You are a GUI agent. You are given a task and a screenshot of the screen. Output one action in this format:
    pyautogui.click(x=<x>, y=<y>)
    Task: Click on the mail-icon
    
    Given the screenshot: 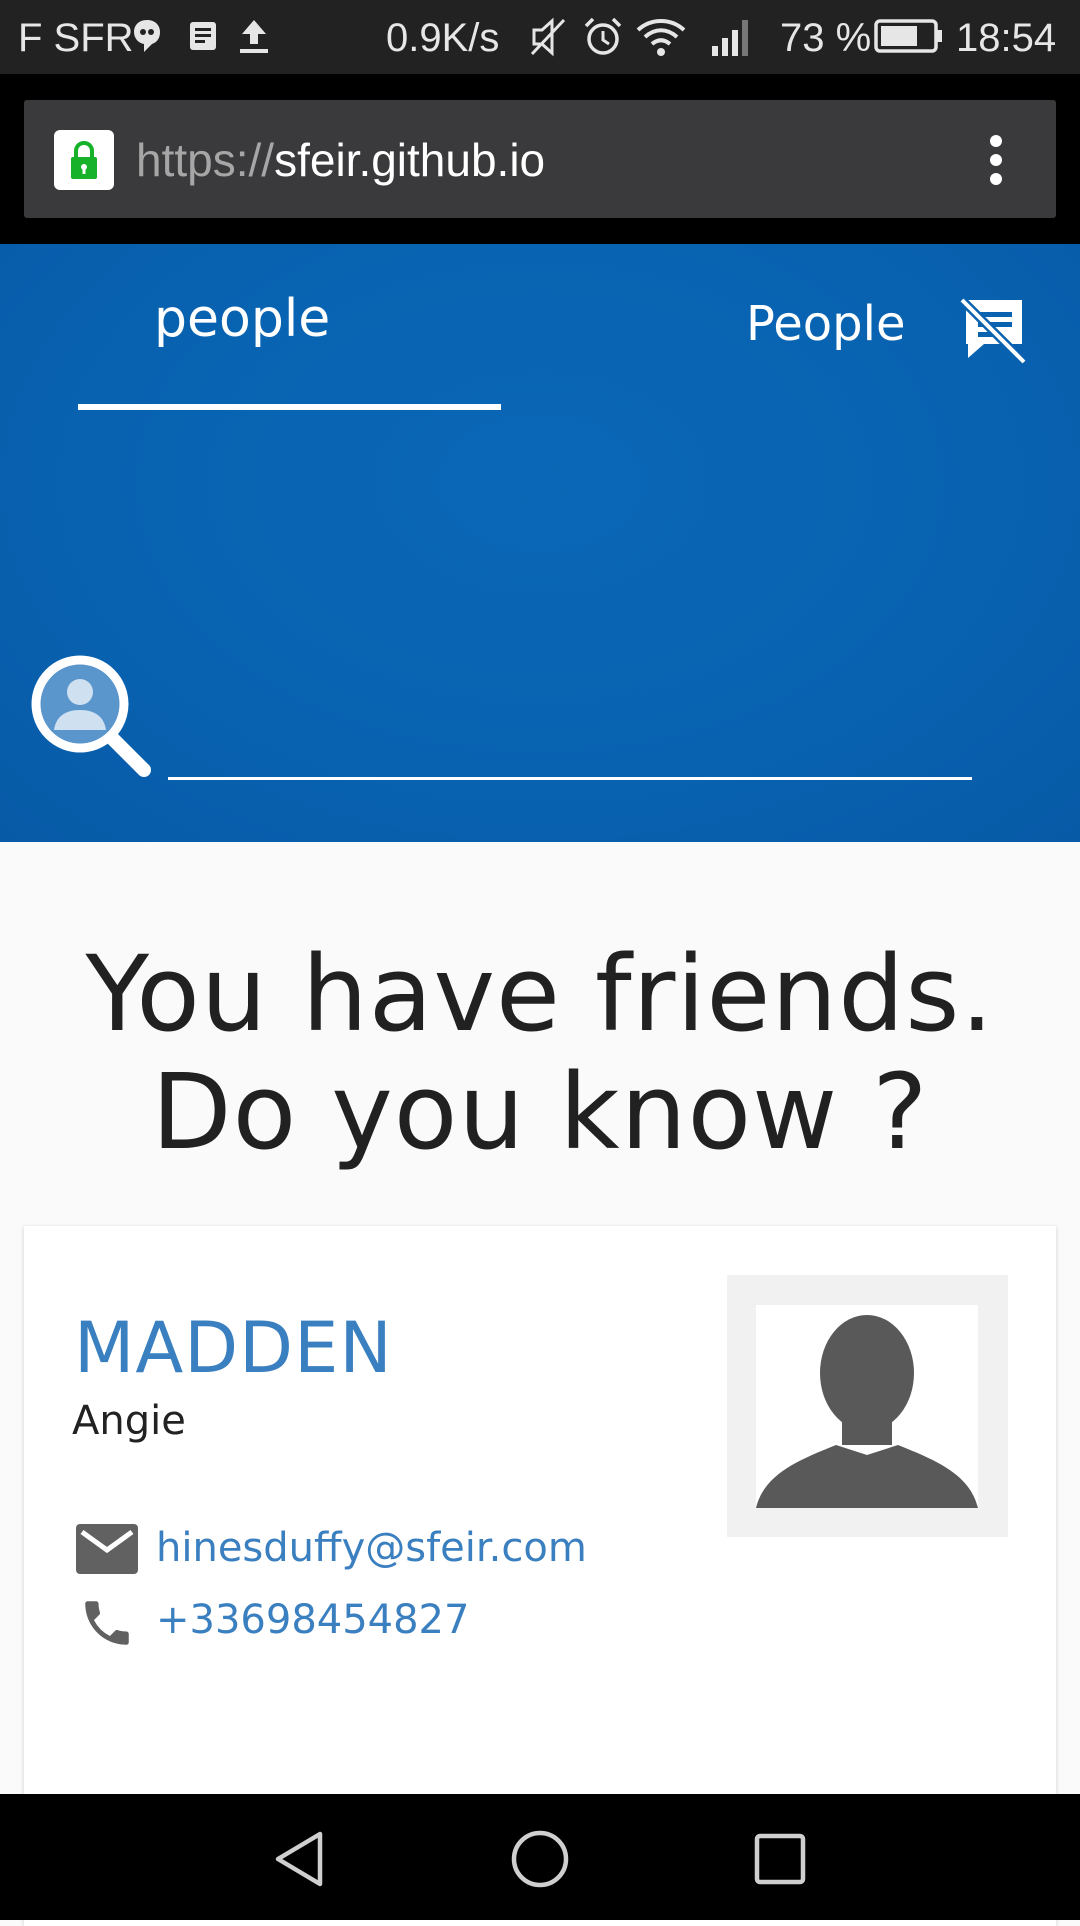 What is the action you would take?
    pyautogui.click(x=107, y=1549)
    